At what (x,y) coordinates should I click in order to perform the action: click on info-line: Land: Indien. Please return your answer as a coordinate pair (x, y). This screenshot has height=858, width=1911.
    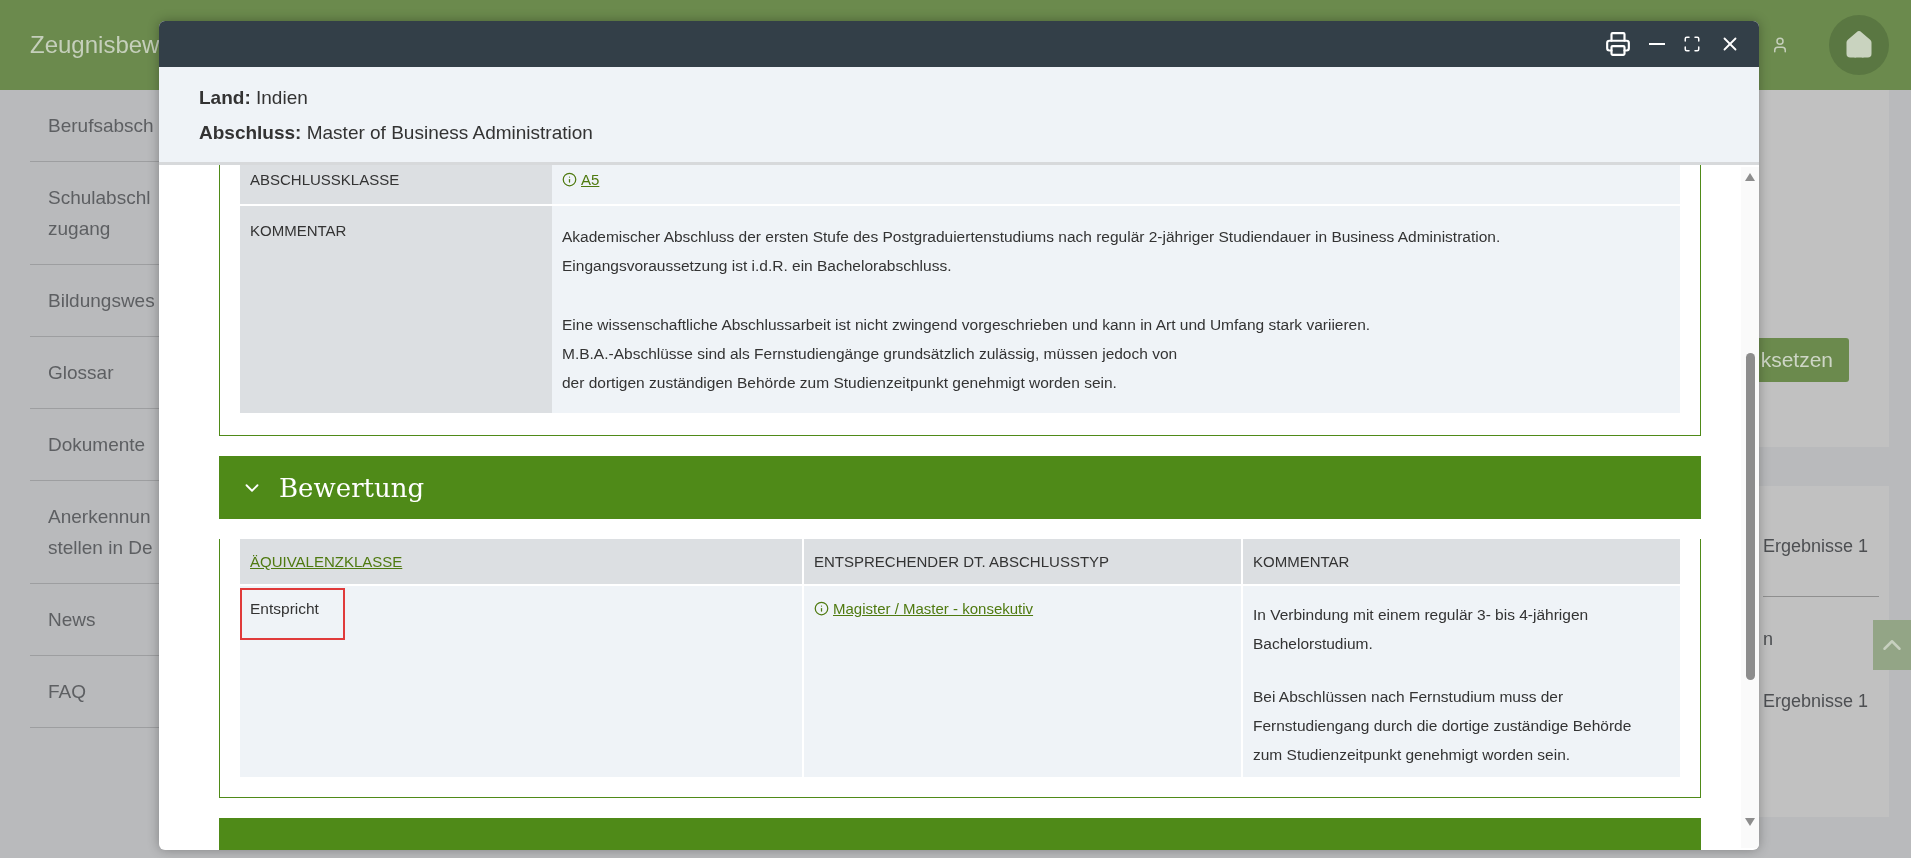
    Looking at the image, I should click on (254, 98).